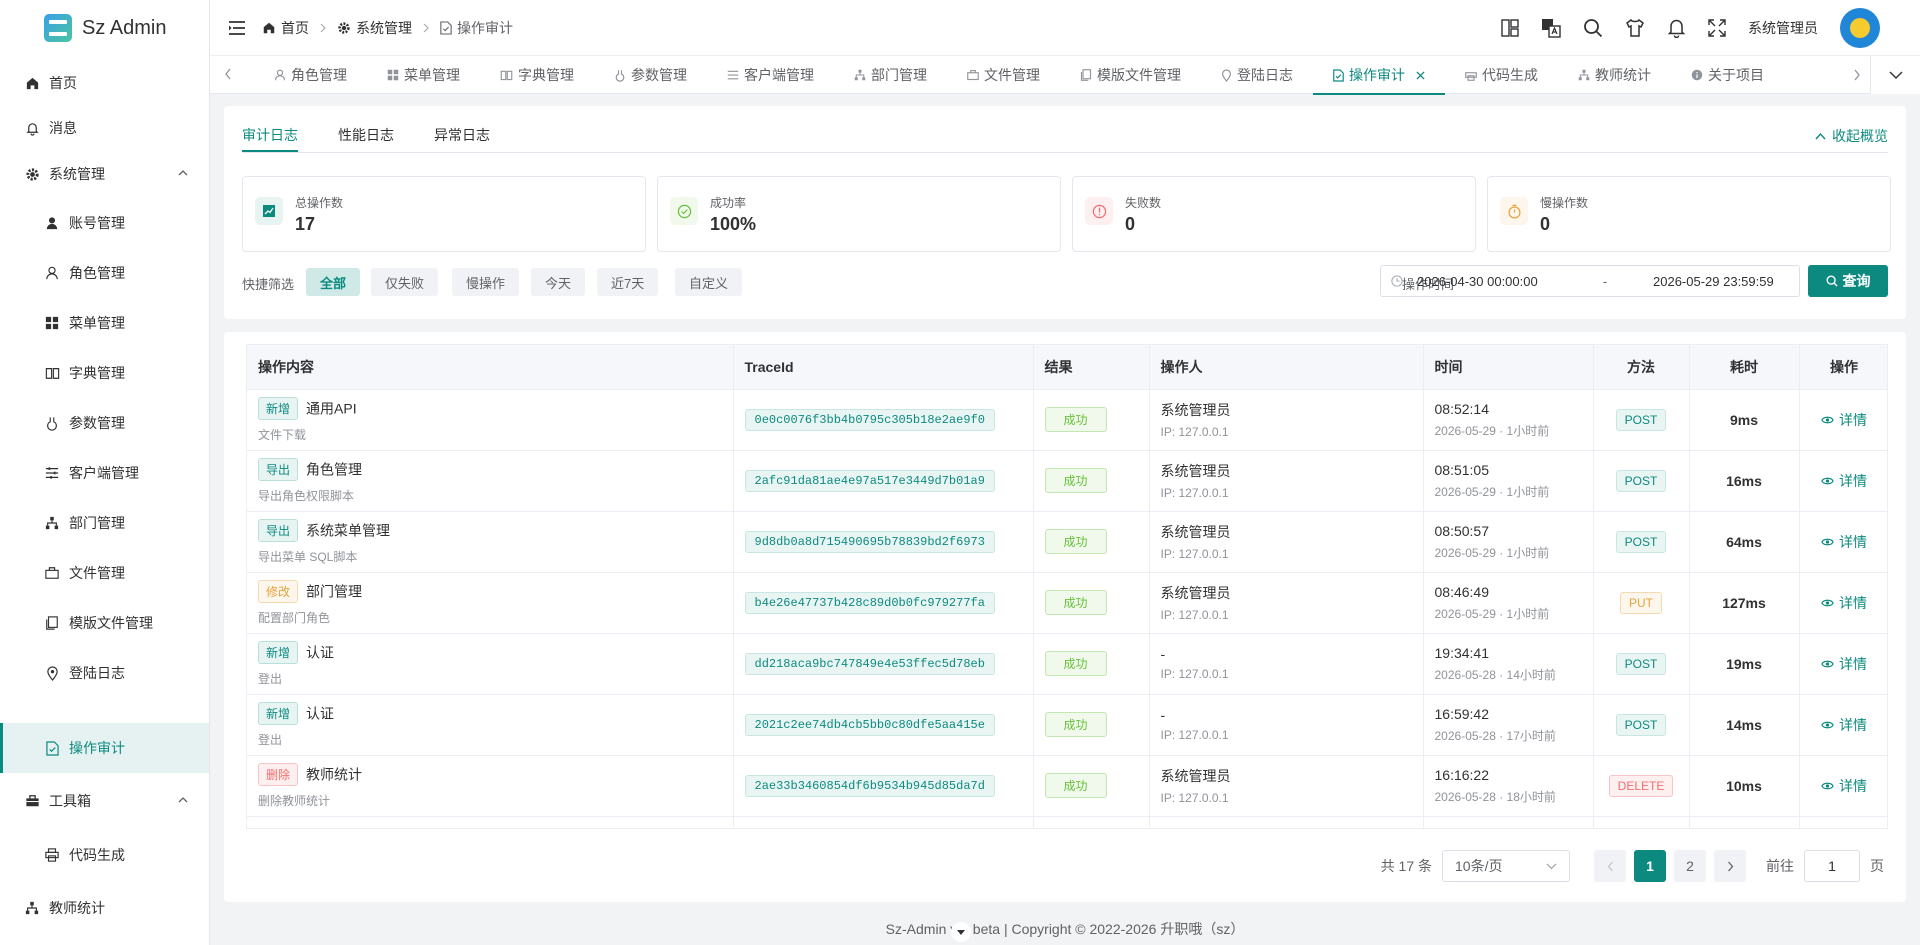  I want to click on sidebar-item-login-log: 登陆日志, so click(104, 673).